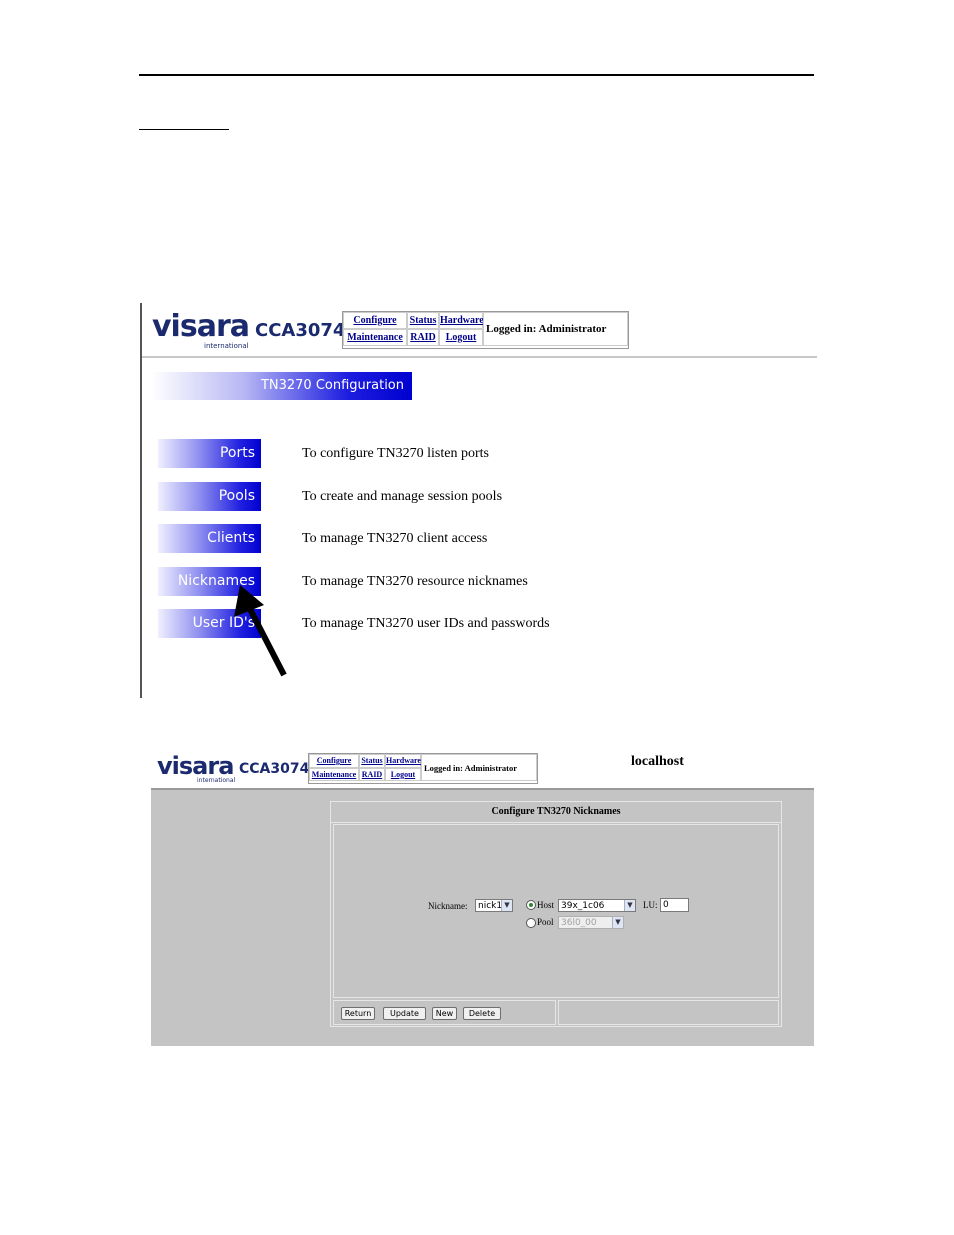  I want to click on pool-label: Pool, so click(545, 922).